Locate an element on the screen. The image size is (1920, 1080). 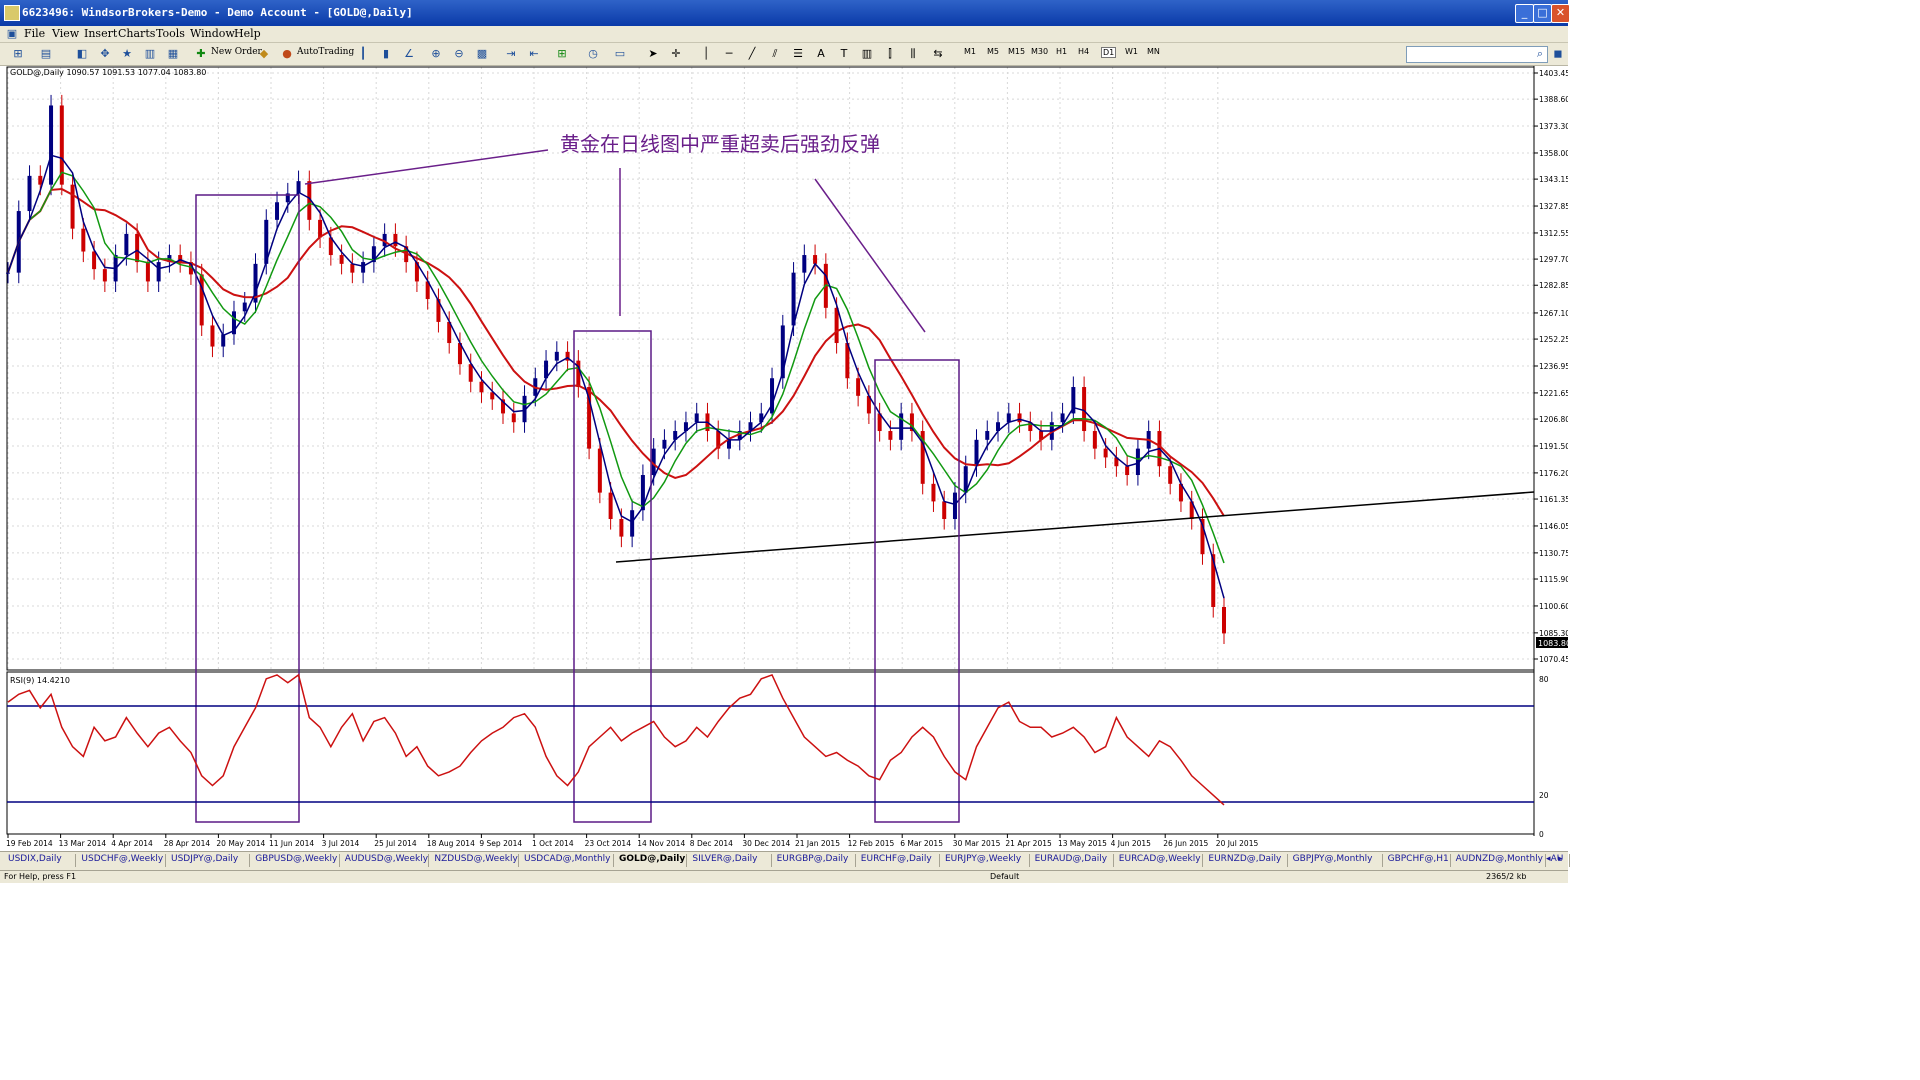
trendline-icon: ╱ is located at coordinates (752, 53).